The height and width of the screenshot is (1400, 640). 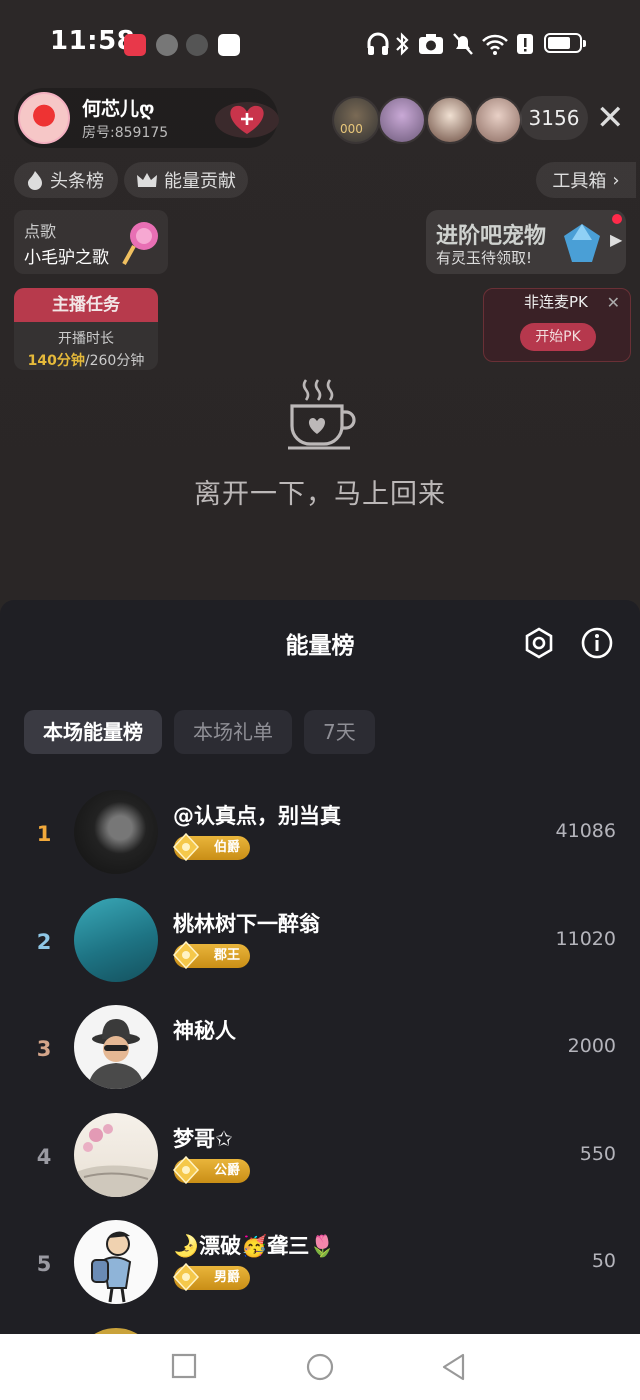 I want to click on headline-ranking-label: 头条榜, so click(x=77, y=181).